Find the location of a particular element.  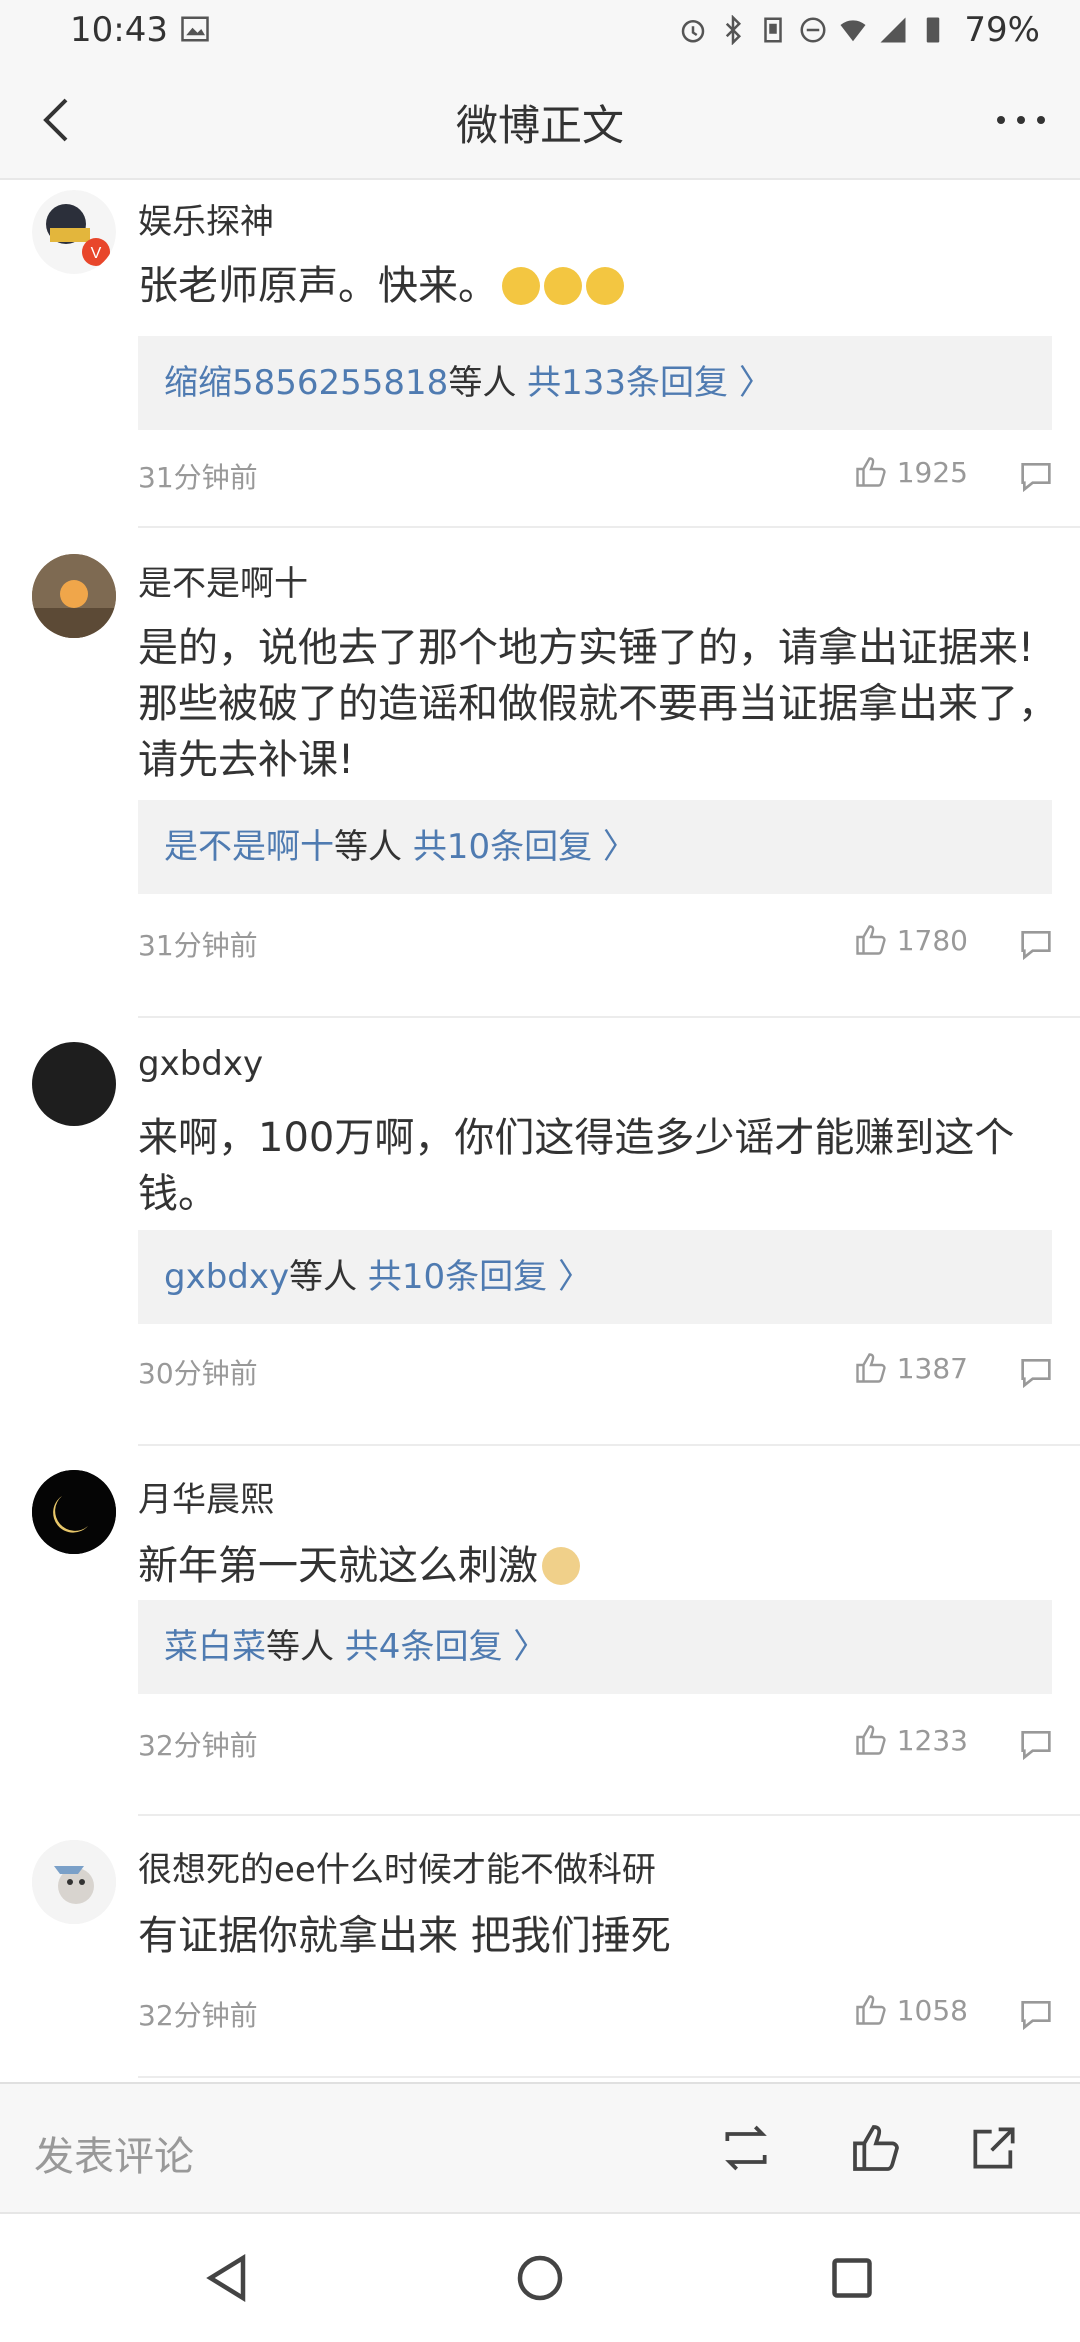

status-time: 10:43 is located at coordinates (119, 30).